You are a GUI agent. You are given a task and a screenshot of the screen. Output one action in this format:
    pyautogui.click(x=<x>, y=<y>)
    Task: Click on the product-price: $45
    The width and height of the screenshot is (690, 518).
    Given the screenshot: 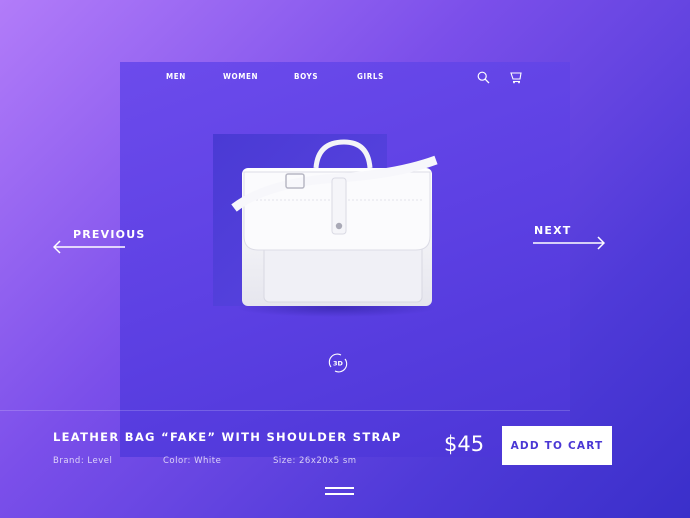 What is the action you would take?
    pyautogui.click(x=464, y=444)
    